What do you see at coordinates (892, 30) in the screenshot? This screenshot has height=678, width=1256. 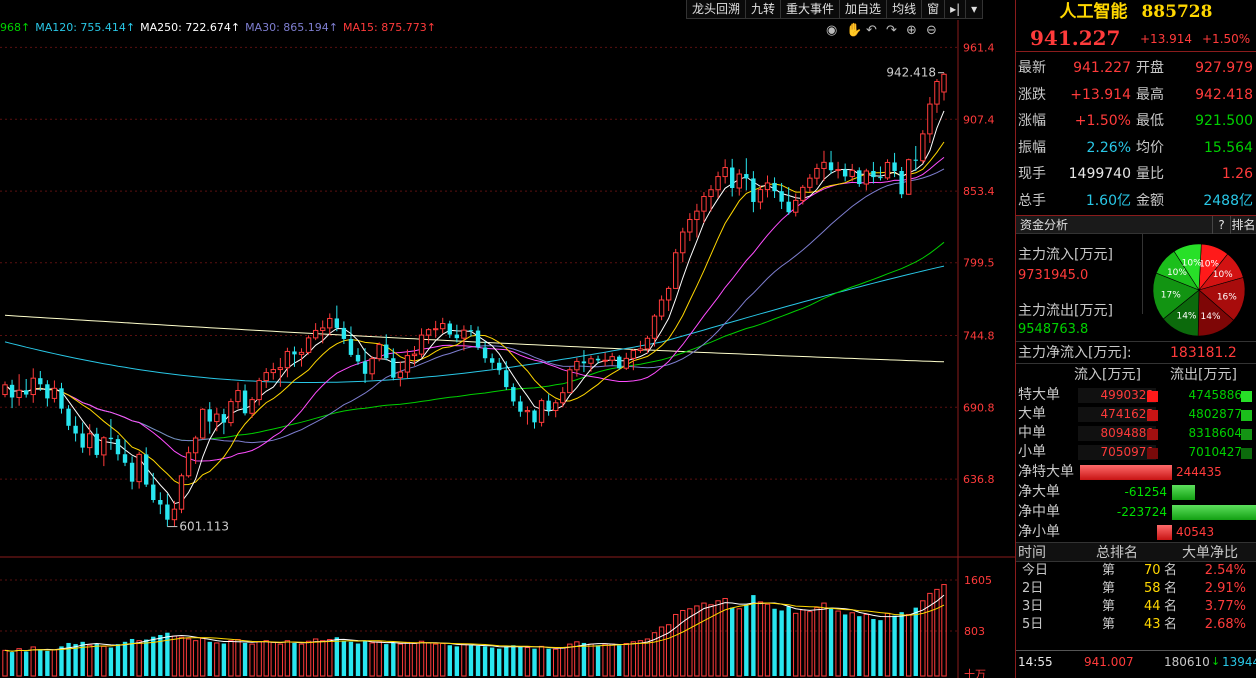 I see `redo-icon: ↷` at bounding box center [892, 30].